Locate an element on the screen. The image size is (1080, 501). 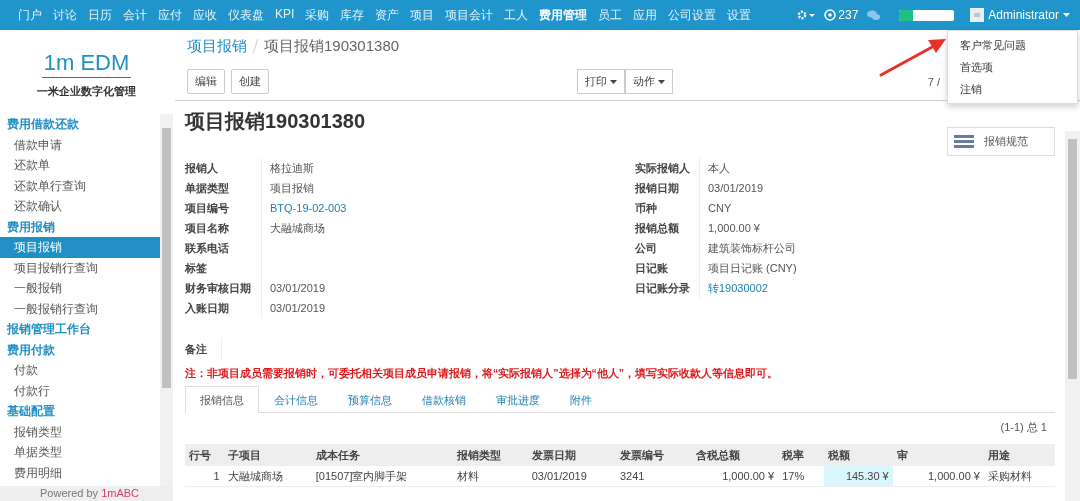
message-count: 237 is located at coordinates (848, 15).